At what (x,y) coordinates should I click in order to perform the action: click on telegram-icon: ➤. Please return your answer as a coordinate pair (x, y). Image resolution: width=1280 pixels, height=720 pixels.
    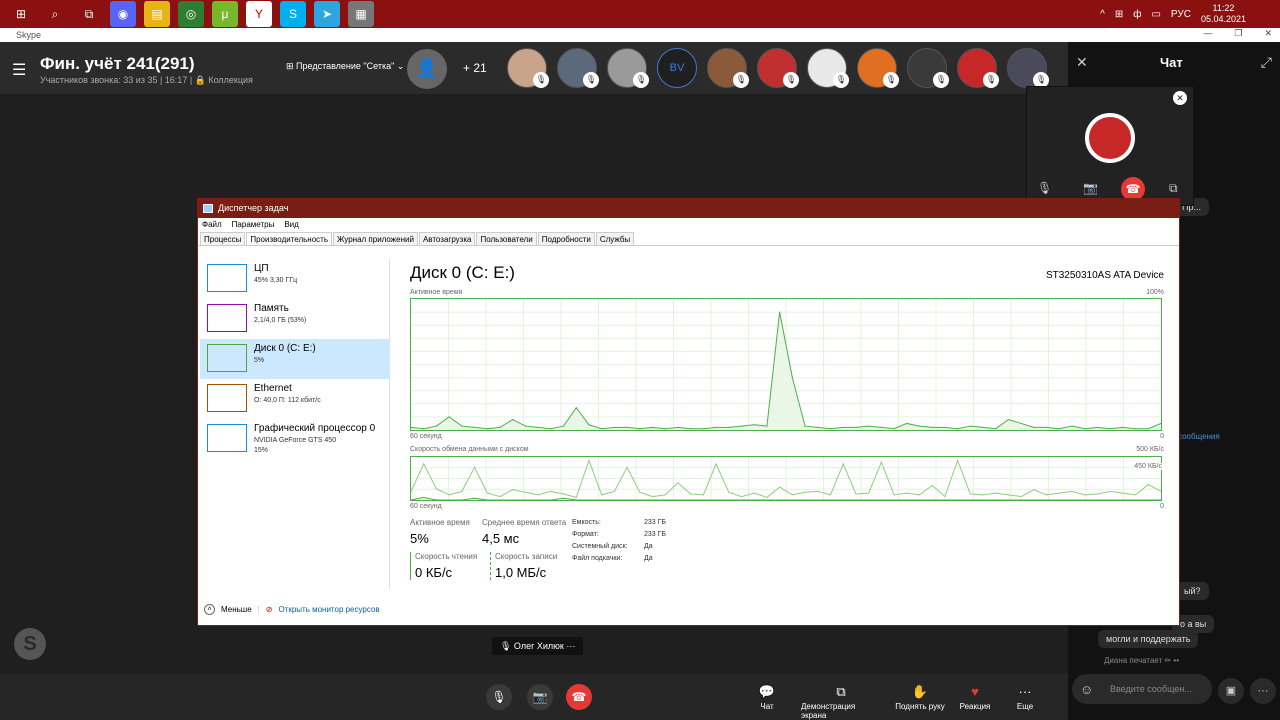
    Looking at the image, I should click on (327, 14).